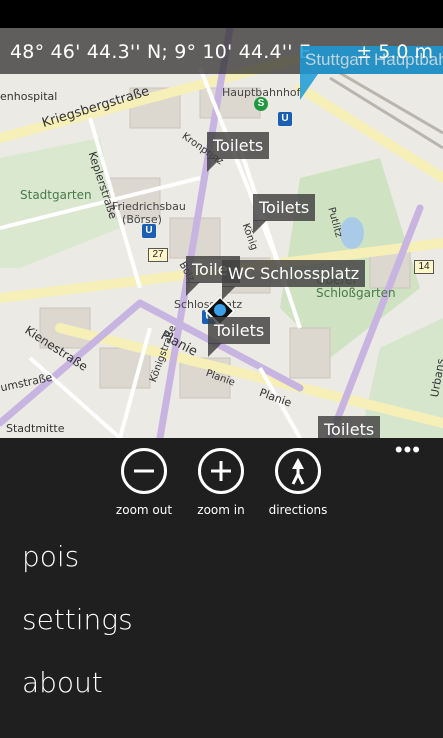 This screenshot has height=738, width=443. What do you see at coordinates (29, 96) in the screenshot?
I see `street-label-enhospital: enhospital` at bounding box center [29, 96].